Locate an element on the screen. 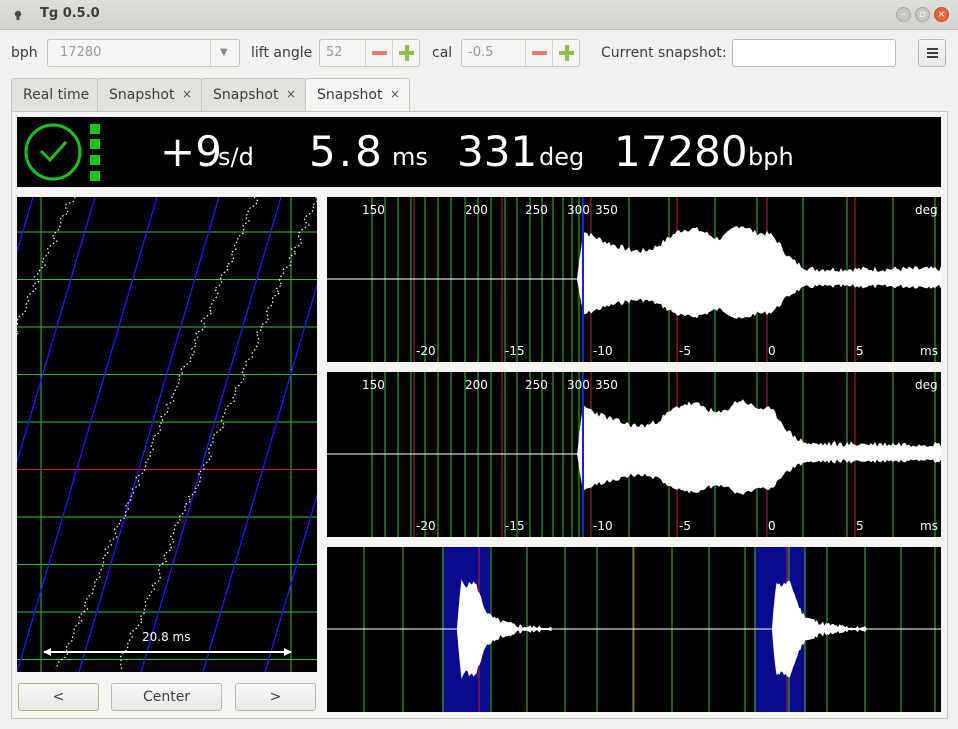 This screenshot has width=958, height=729. cal-value: -0.5 is located at coordinates (481, 52).